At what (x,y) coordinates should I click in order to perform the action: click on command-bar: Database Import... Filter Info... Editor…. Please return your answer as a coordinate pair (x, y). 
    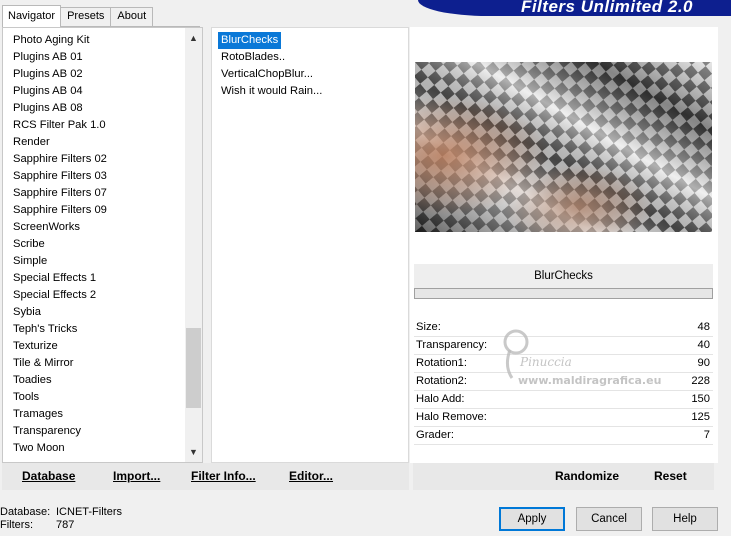
    Looking at the image, I should click on (205, 476).